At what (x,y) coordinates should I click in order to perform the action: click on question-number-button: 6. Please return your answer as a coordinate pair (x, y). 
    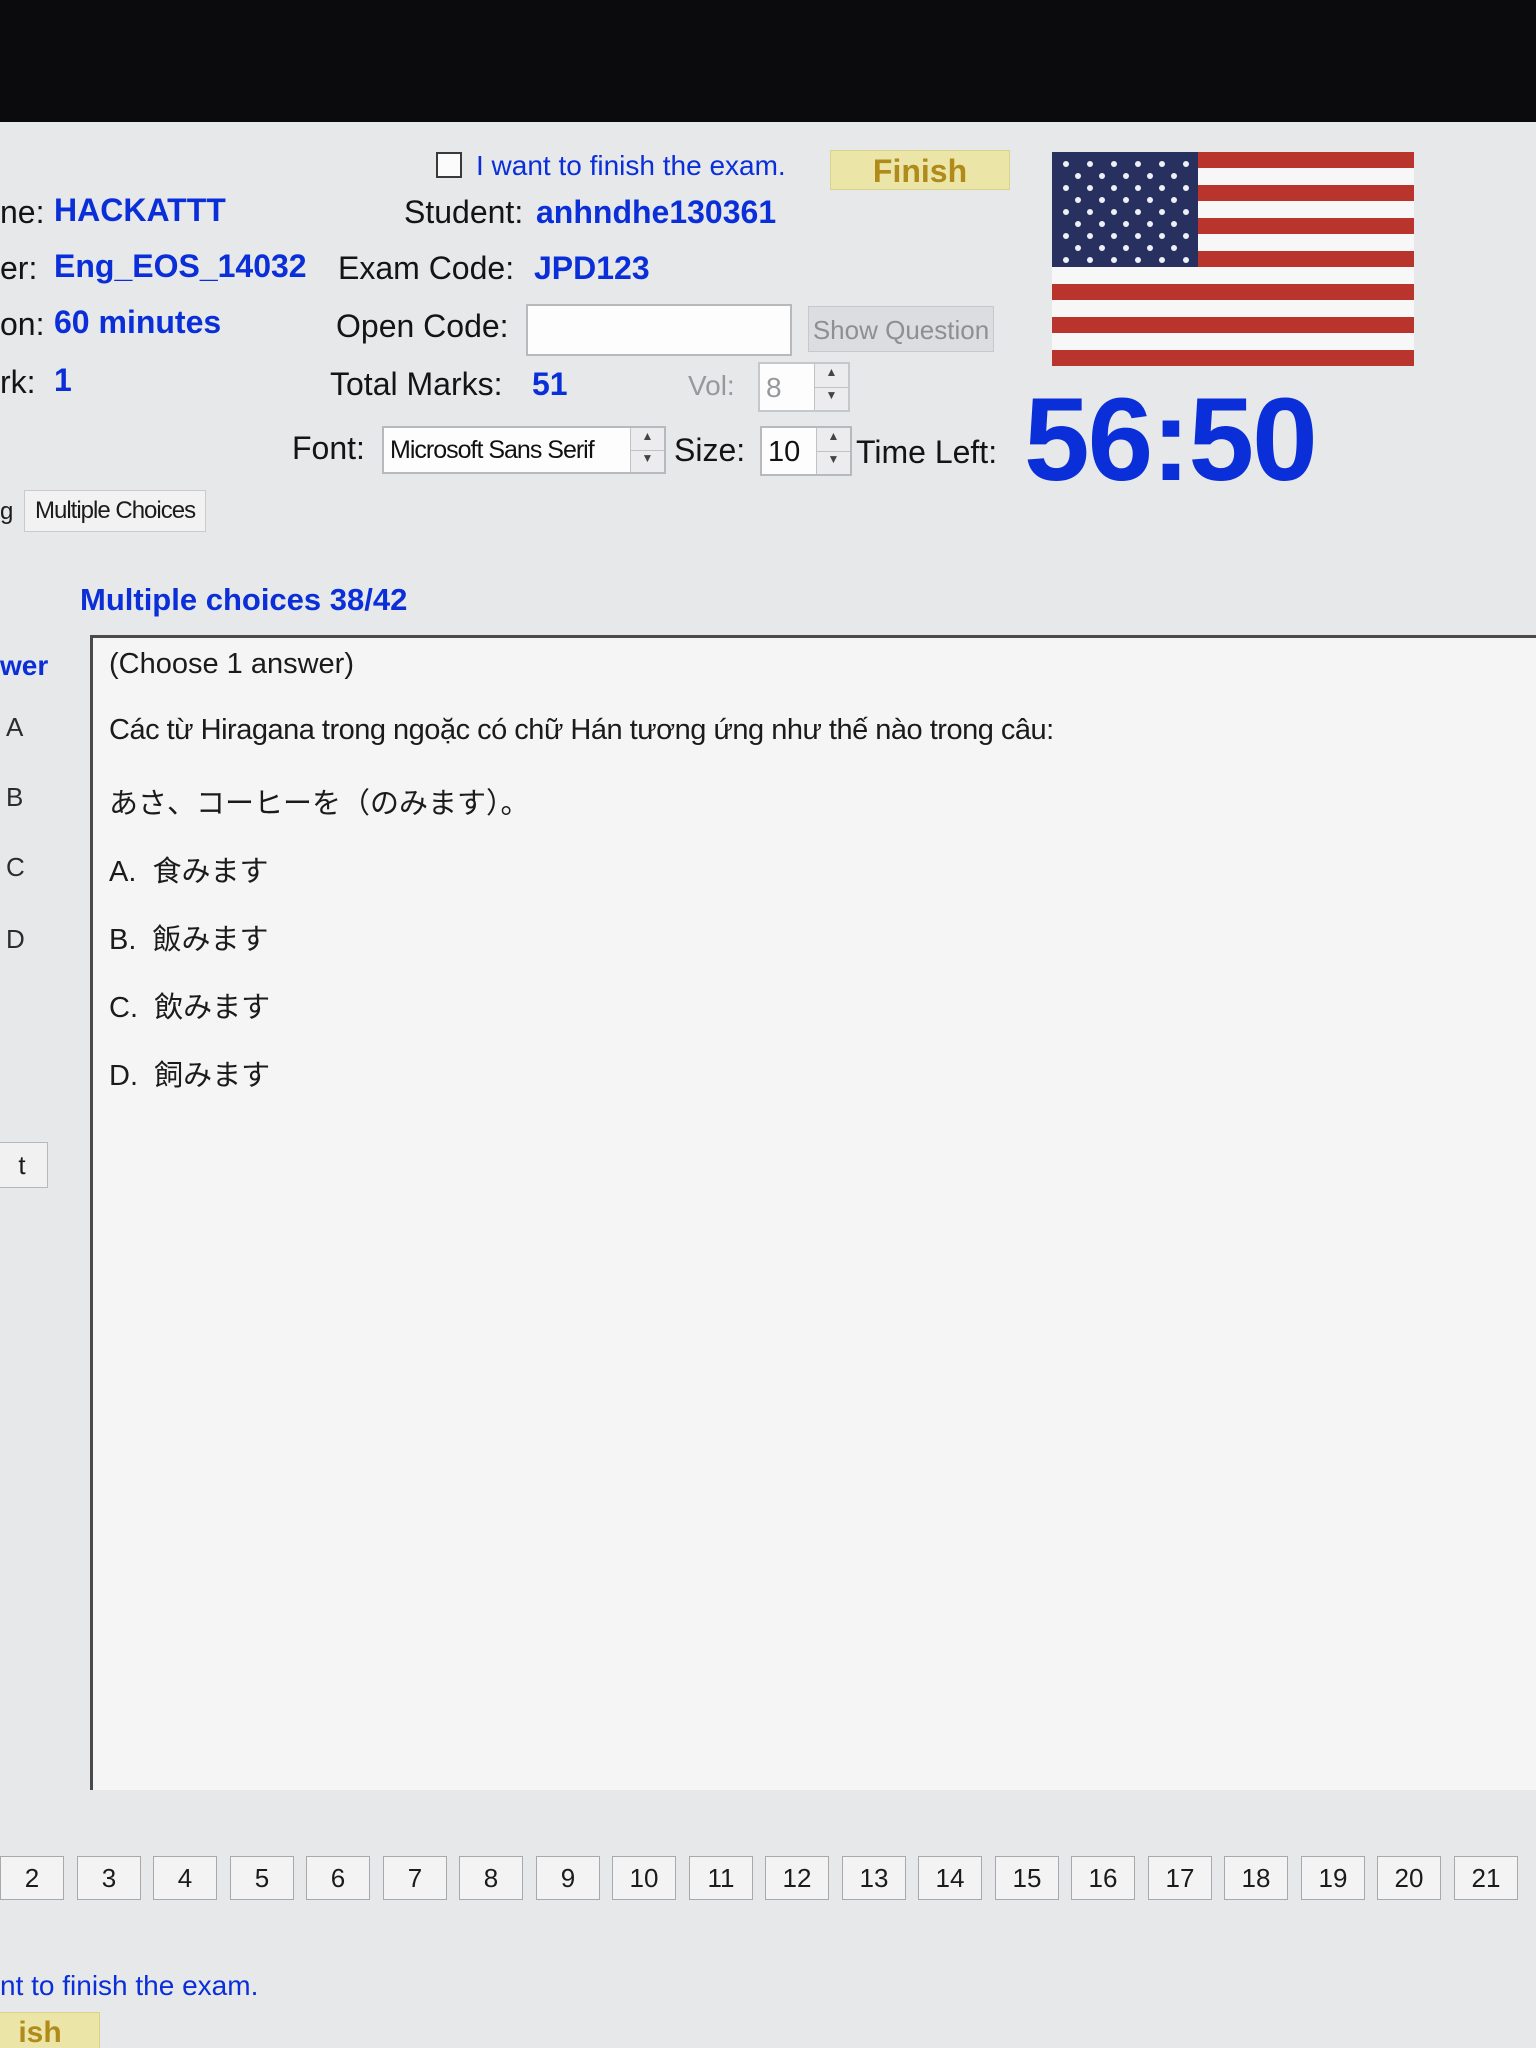
    Looking at the image, I should click on (338, 1878).